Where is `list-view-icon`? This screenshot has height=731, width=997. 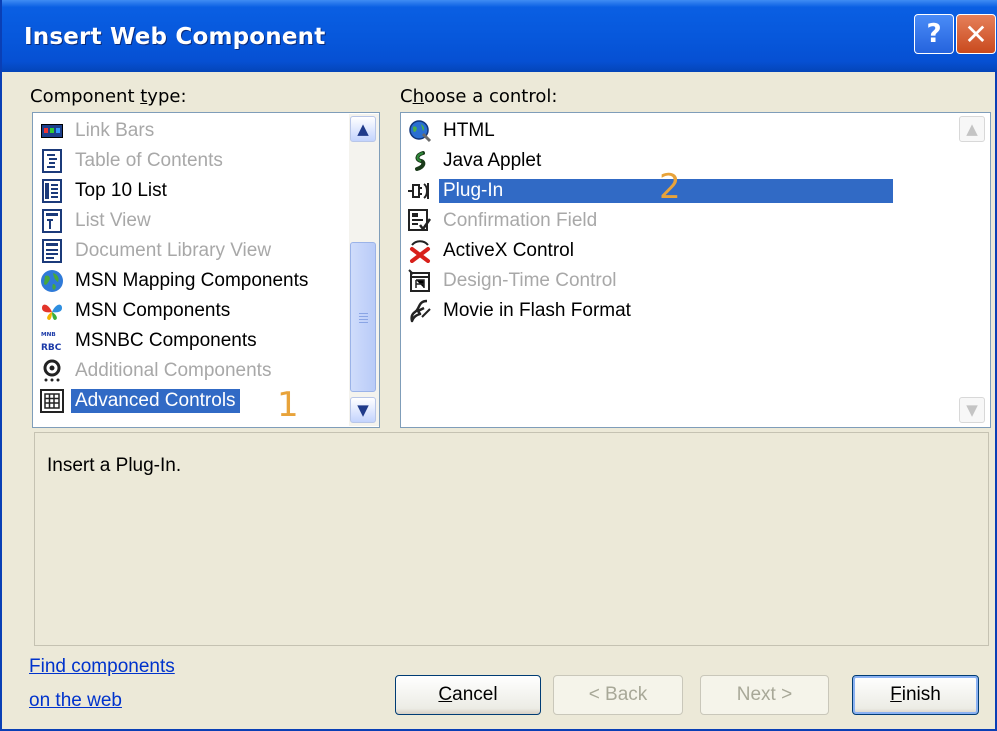
list-view-icon is located at coordinates (52, 221).